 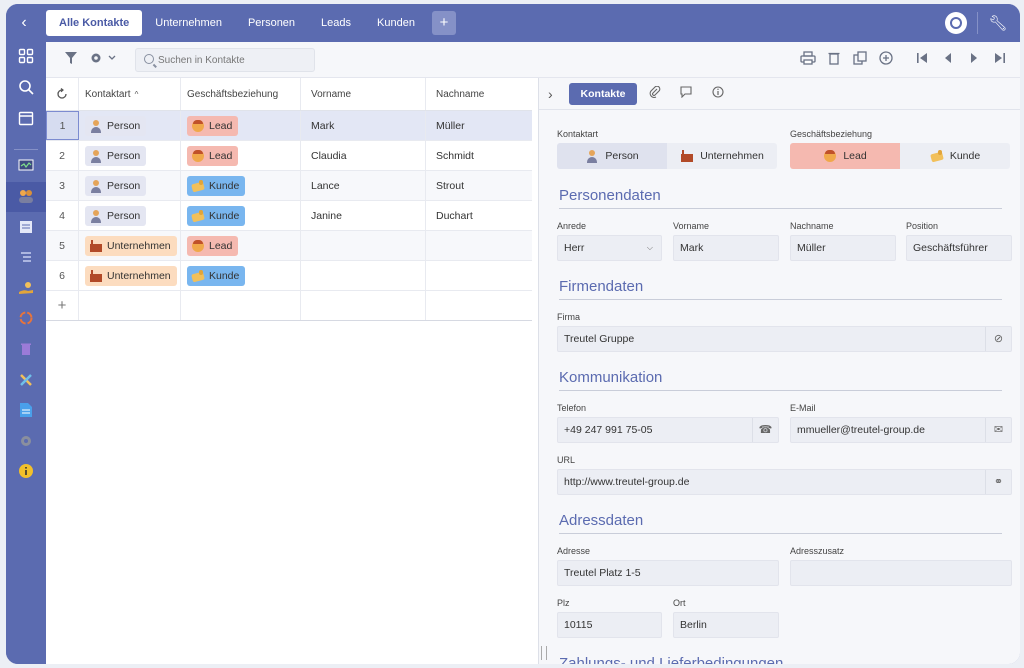 What do you see at coordinates (26, 229) in the screenshot?
I see `form-icon` at bounding box center [26, 229].